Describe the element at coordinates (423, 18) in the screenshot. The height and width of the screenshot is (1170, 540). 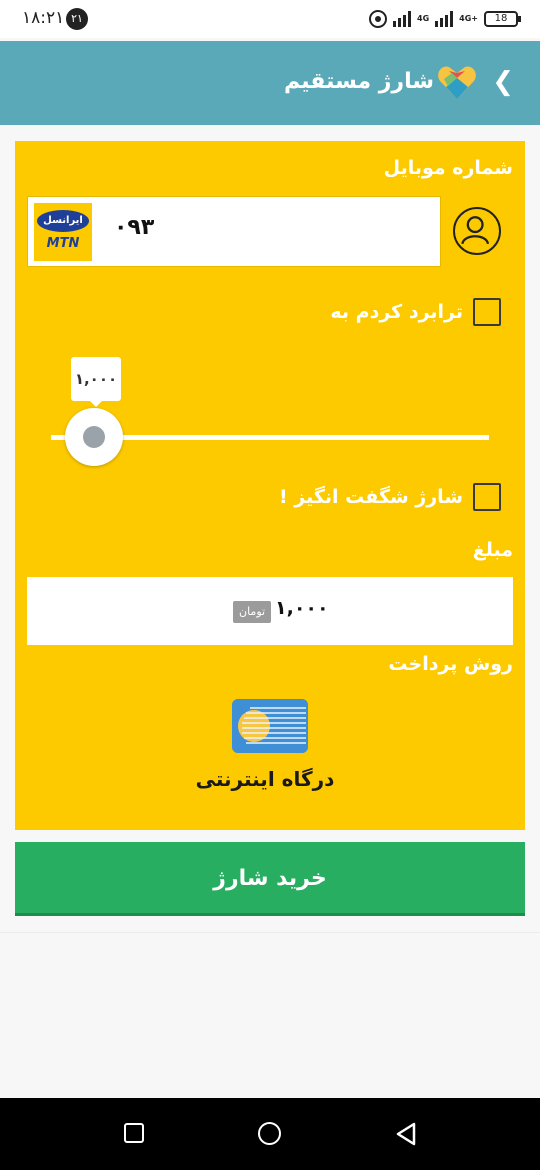
I see `network-type-label: 4G` at that location.